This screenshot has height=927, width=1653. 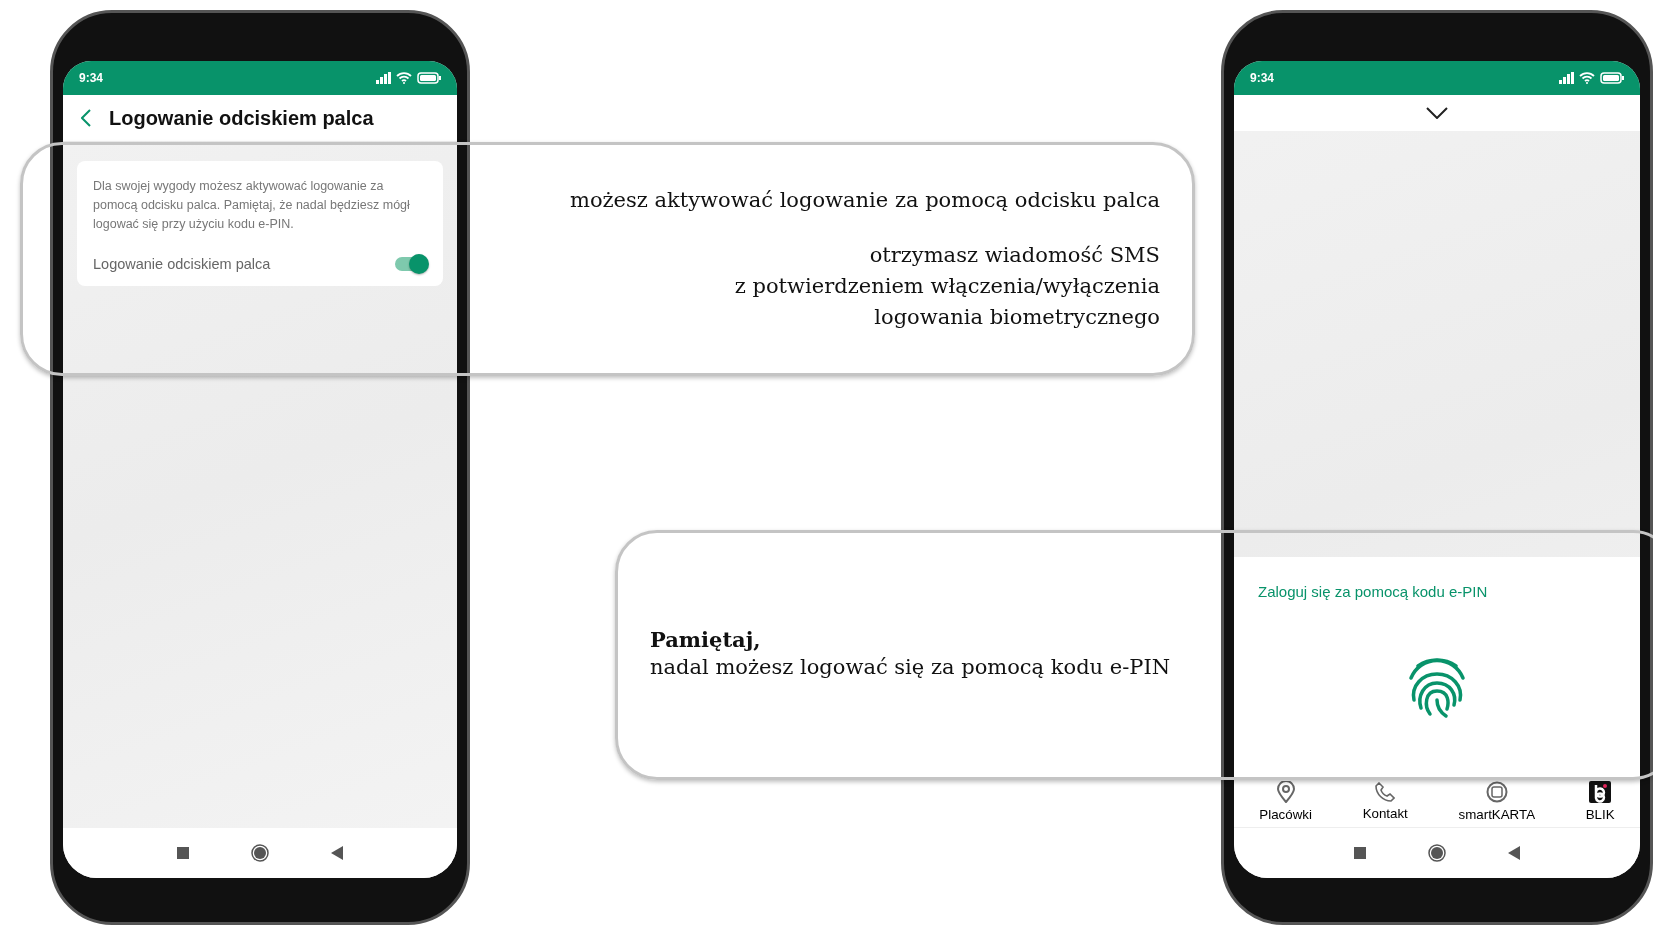 I want to click on screen-title: Logowanie odciskiem palca, so click(x=241, y=118).